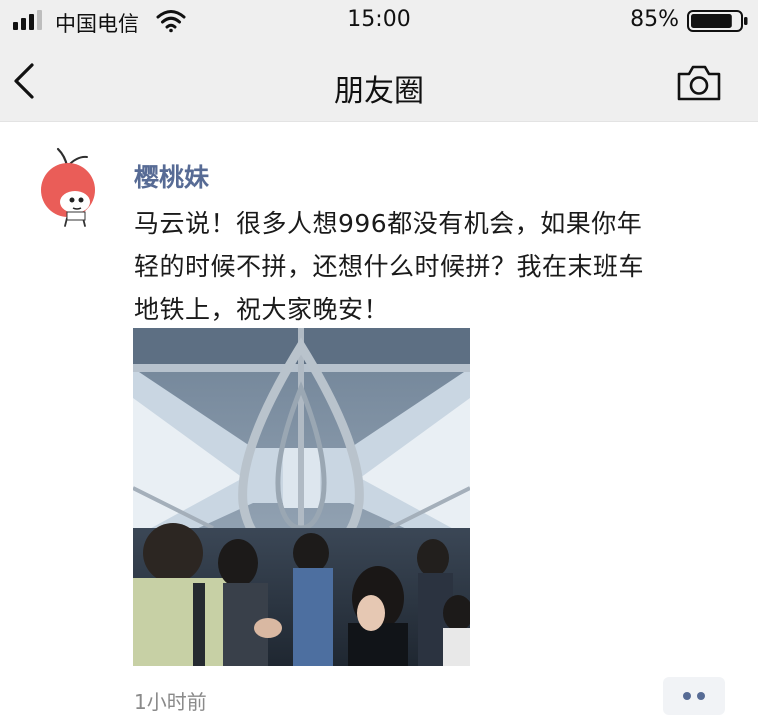 The image size is (758, 727). Describe the element at coordinates (170, 702) in the screenshot. I see `post-timestamp: 1小时前` at that location.